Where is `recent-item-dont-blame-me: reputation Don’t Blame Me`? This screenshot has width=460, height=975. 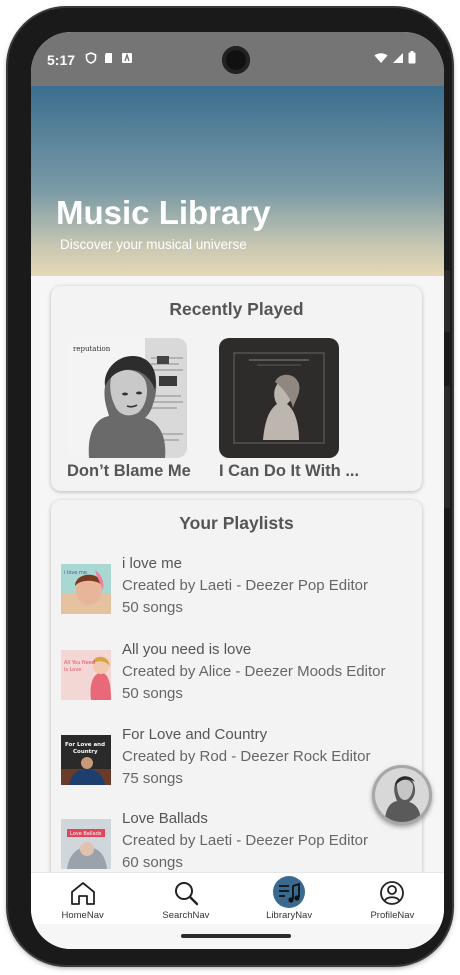
recent-item-dont-blame-me: reputation Don’t Blame Me is located at coordinates (137, 409).